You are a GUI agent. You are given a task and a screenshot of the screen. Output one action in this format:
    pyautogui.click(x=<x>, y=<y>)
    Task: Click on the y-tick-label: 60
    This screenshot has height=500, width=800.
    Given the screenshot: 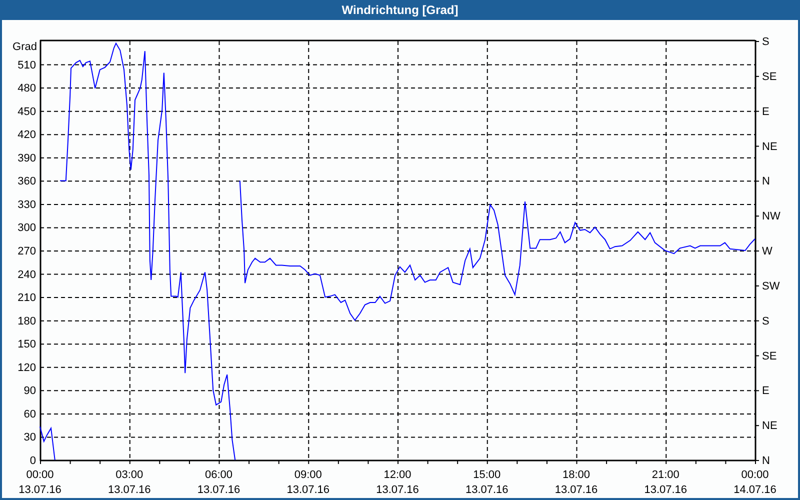 What is the action you would take?
    pyautogui.click(x=30, y=414)
    